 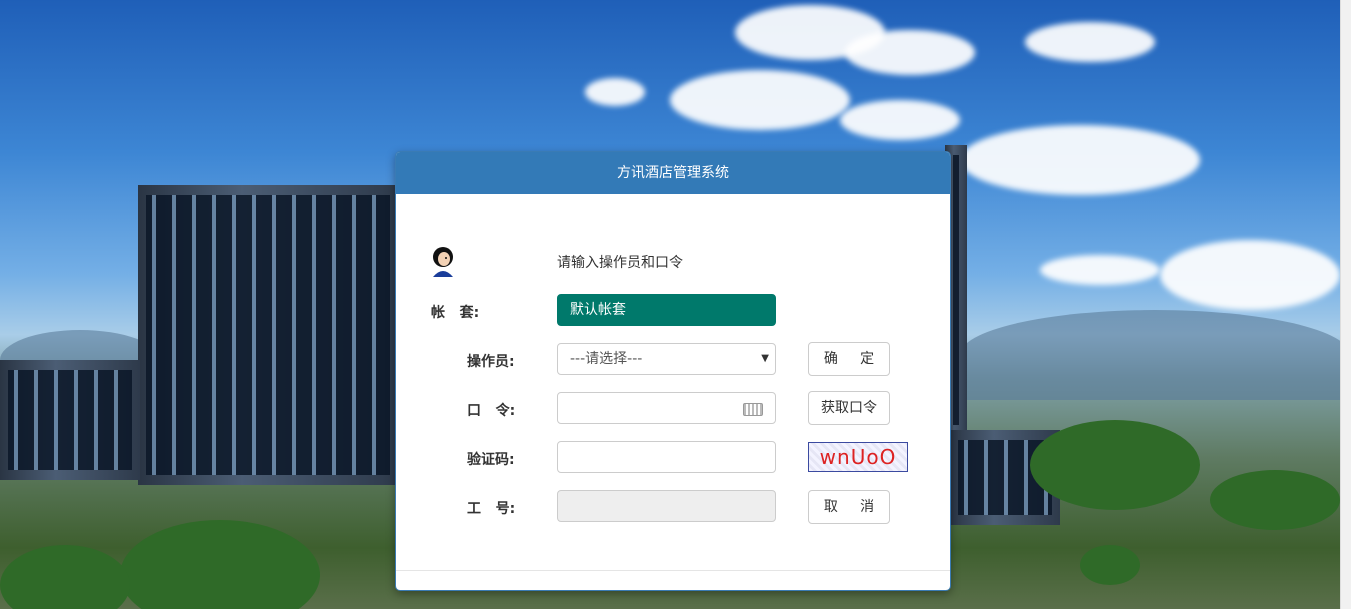 I want to click on confirm-button: 确 定, so click(x=849, y=359).